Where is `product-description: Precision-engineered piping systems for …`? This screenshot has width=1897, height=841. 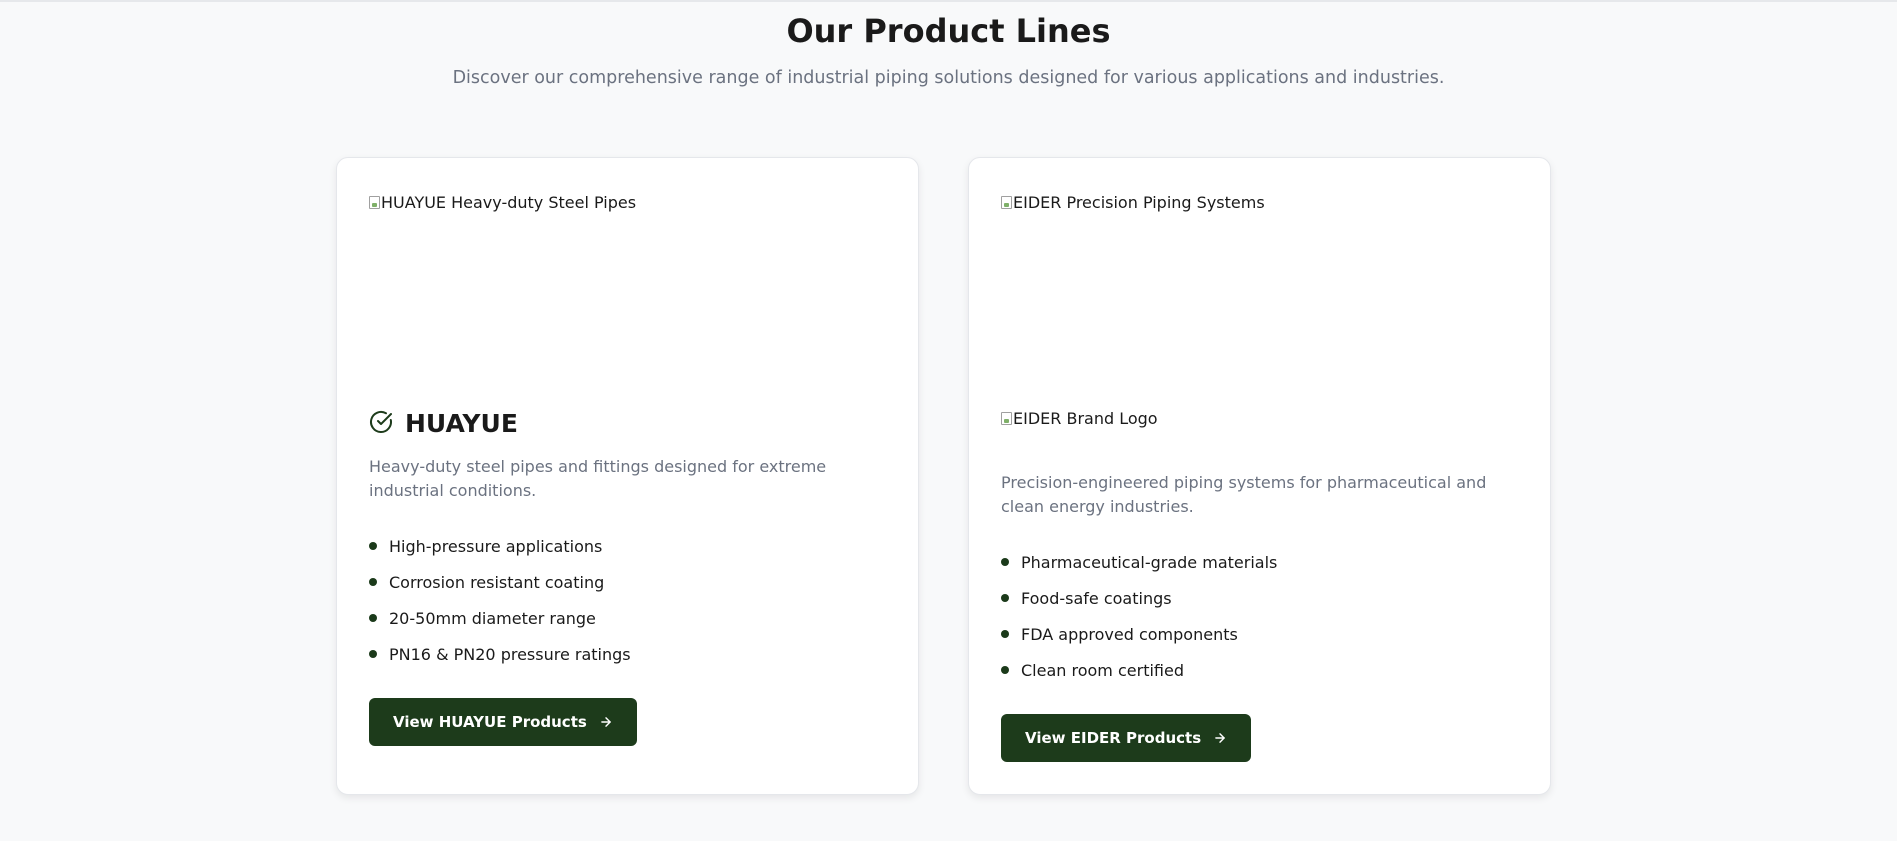
product-description: Precision-engineered piping systems for … is located at coordinates (1244, 494).